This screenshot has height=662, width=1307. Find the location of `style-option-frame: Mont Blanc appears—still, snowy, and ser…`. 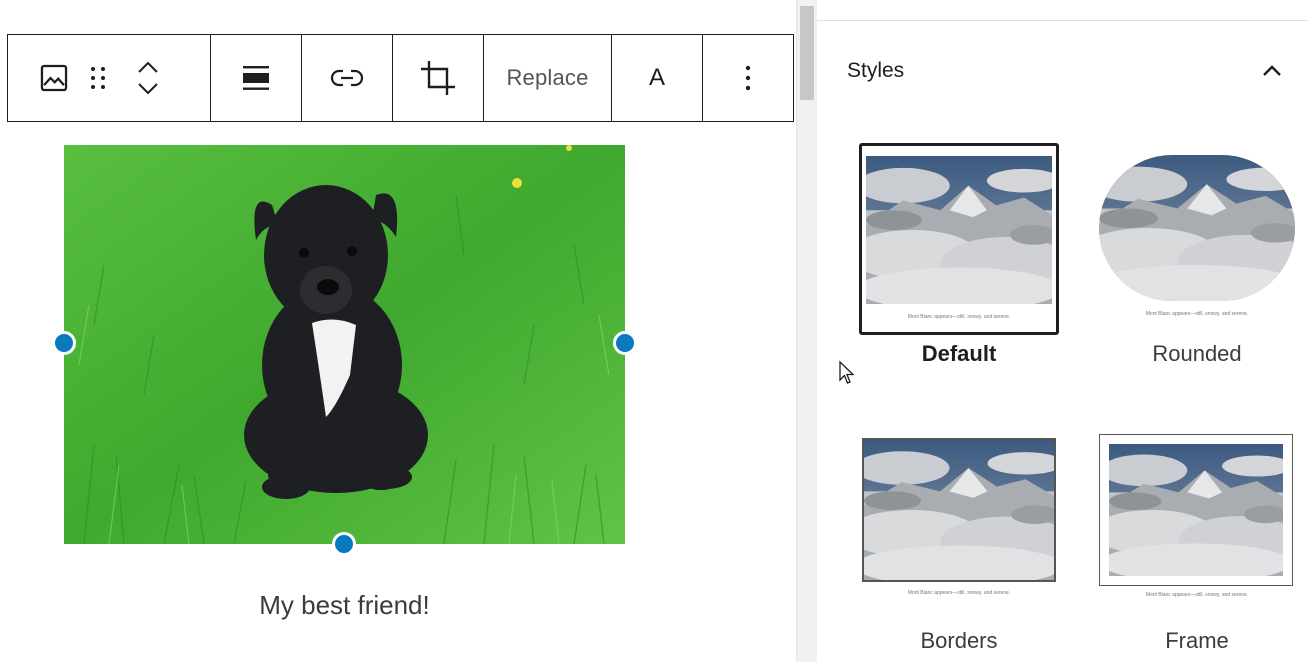

style-option-frame: Mont Blanc appears—still, snowy, and ser… is located at coordinates (1197, 546).